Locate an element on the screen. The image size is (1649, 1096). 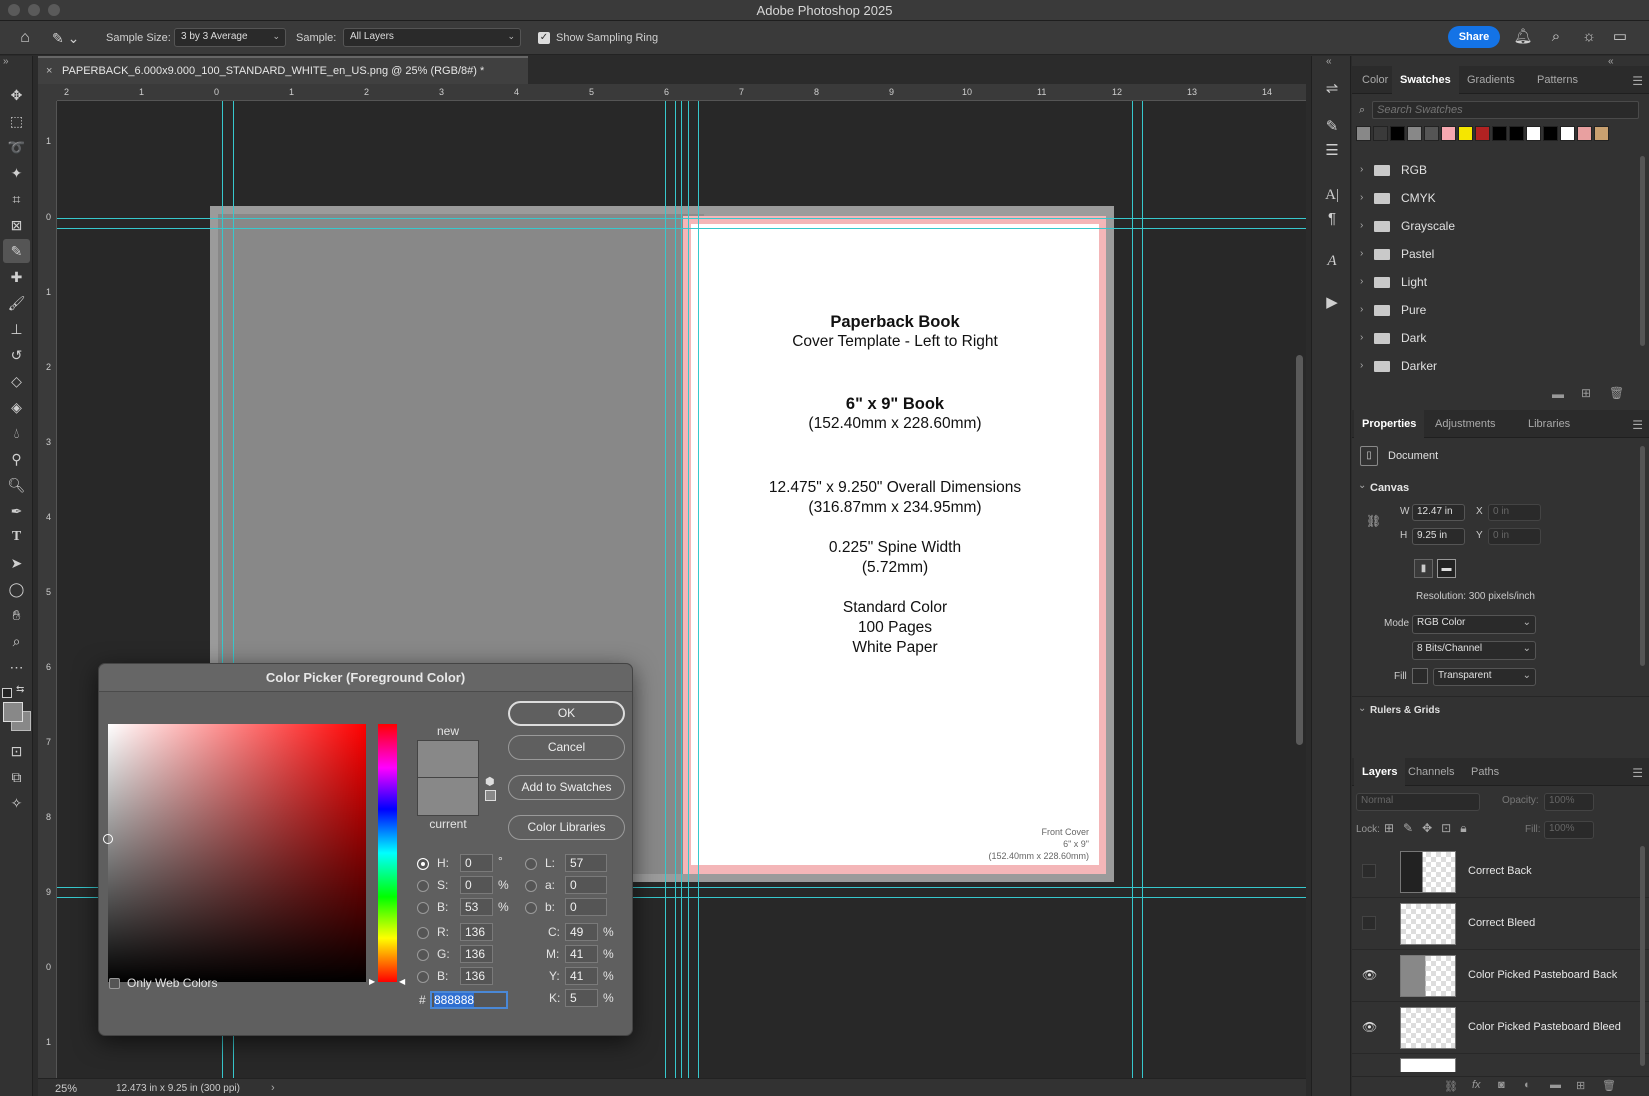
close-tab-icon: × is located at coordinates (49, 71).